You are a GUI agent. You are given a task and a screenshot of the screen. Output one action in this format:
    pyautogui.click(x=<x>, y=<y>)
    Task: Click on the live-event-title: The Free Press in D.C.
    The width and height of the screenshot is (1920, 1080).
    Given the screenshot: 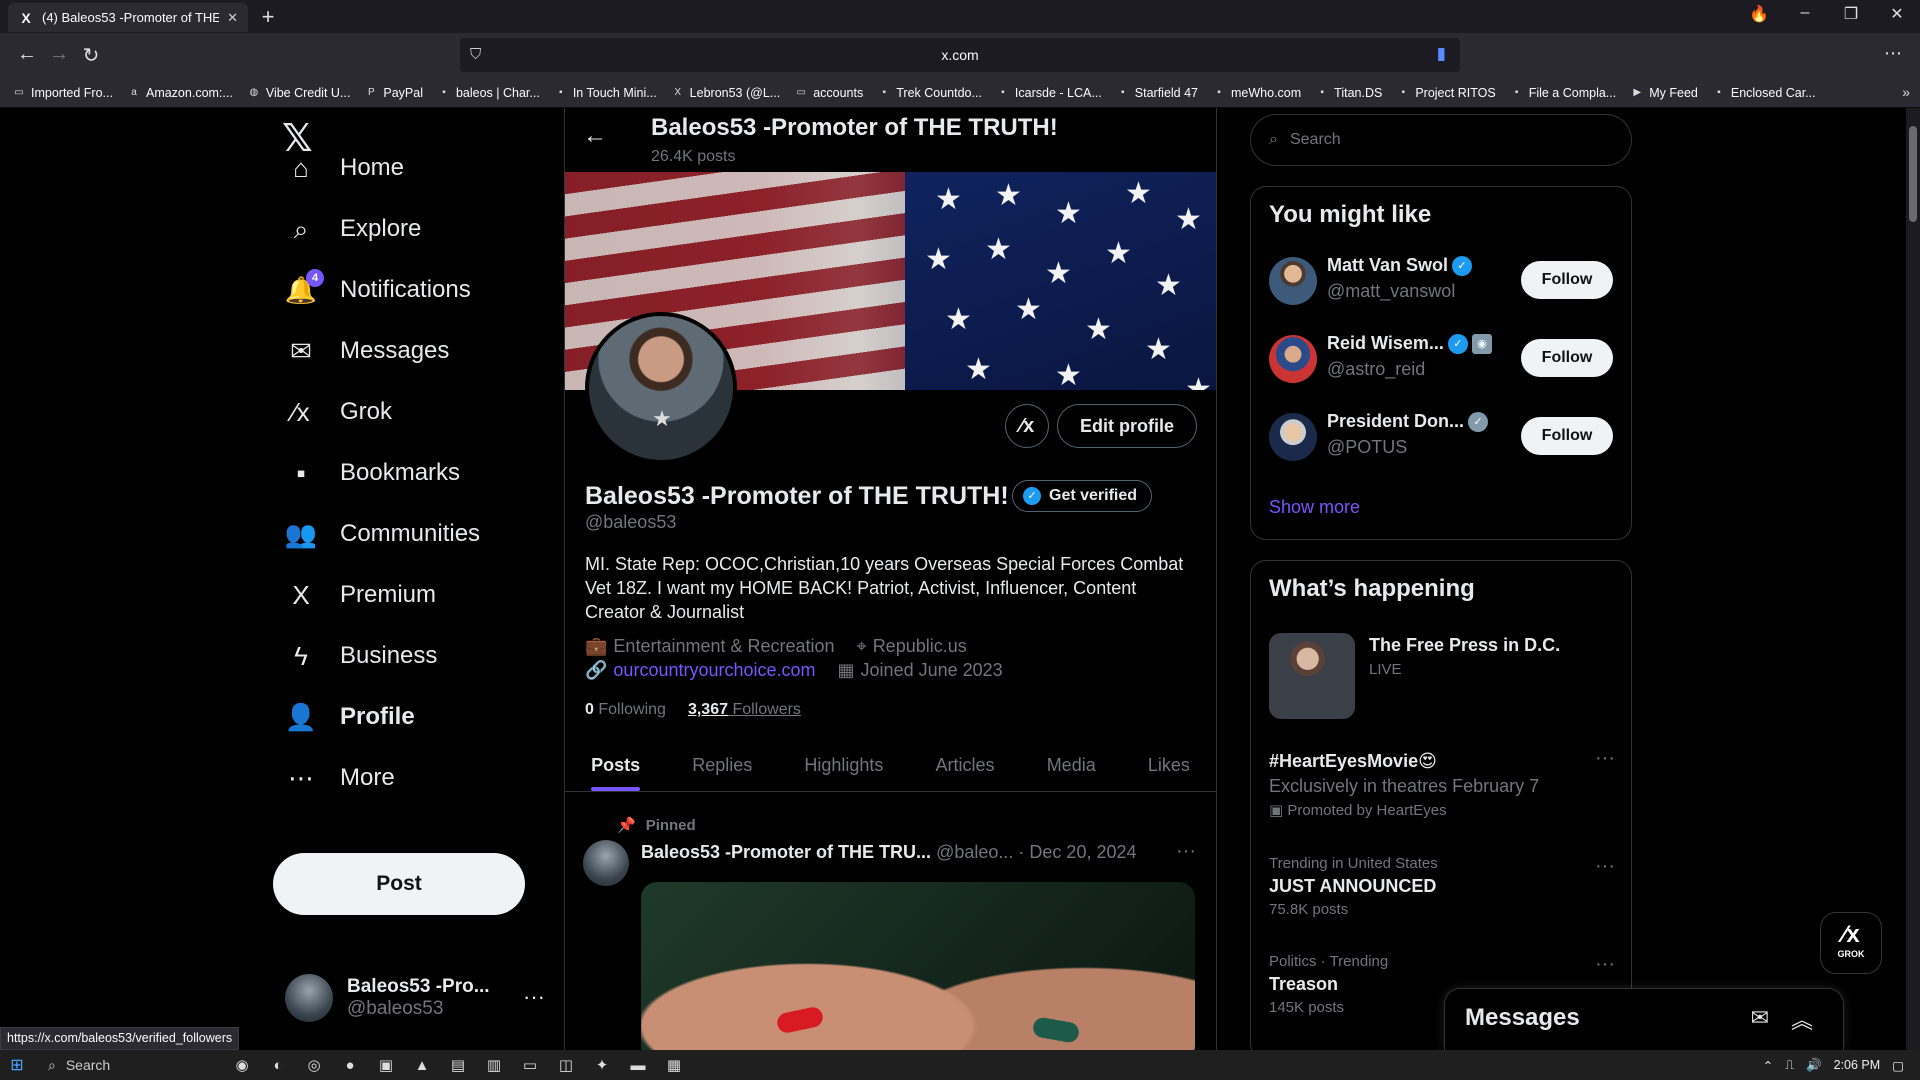 What is the action you would take?
    pyautogui.click(x=1464, y=645)
    